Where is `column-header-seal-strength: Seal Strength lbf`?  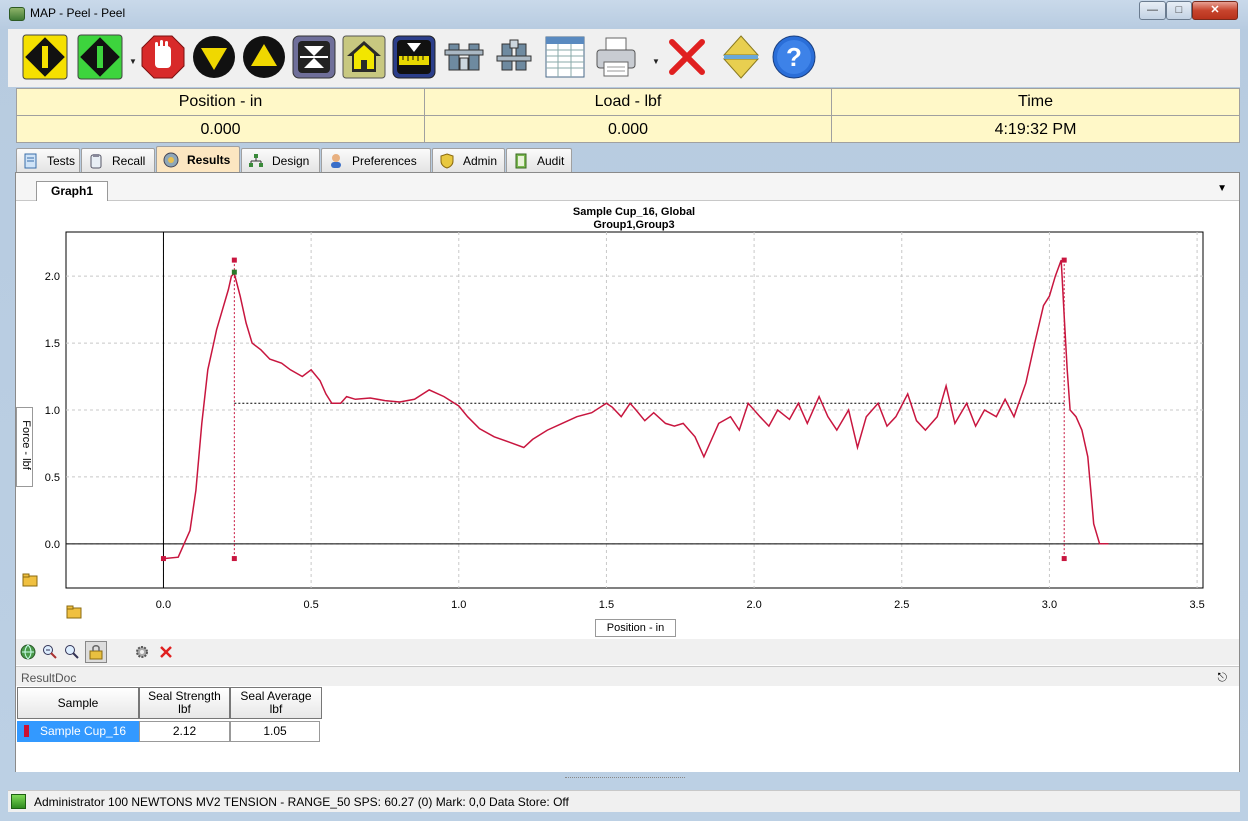 column-header-seal-strength: Seal Strength lbf is located at coordinates (184, 703).